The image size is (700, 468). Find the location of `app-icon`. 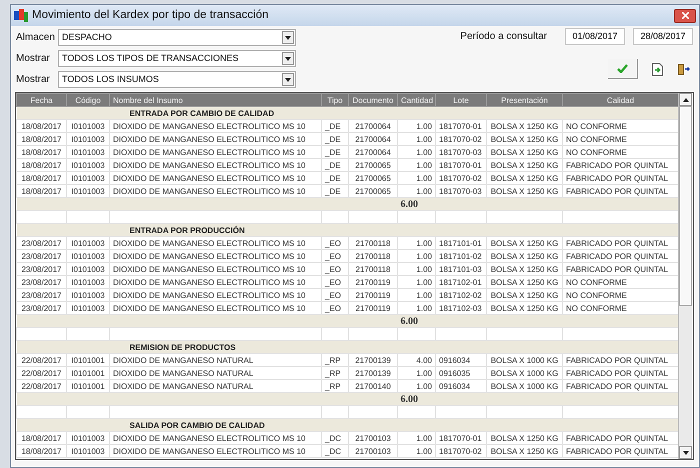

app-icon is located at coordinates (21, 15).